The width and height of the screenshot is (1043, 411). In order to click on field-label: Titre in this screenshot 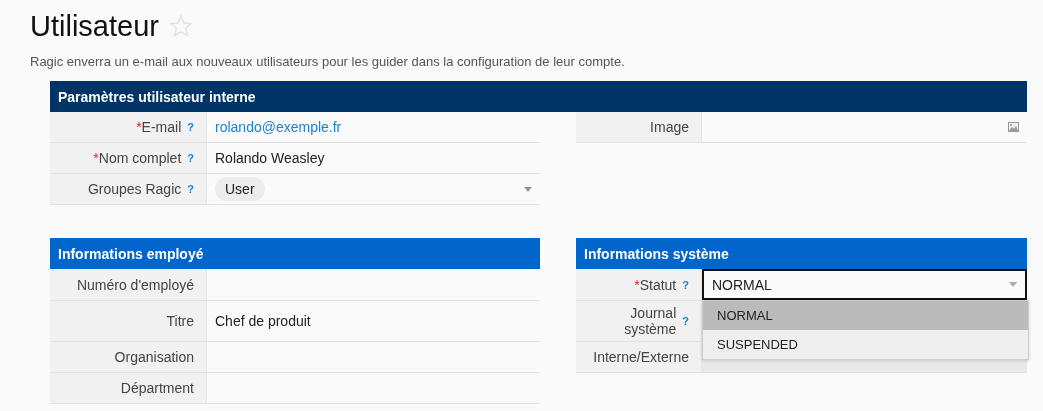, I will do `click(180, 321)`.